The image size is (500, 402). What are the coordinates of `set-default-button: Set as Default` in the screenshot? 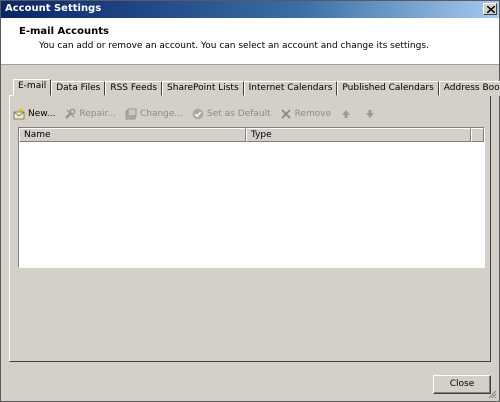 It's located at (231, 114).